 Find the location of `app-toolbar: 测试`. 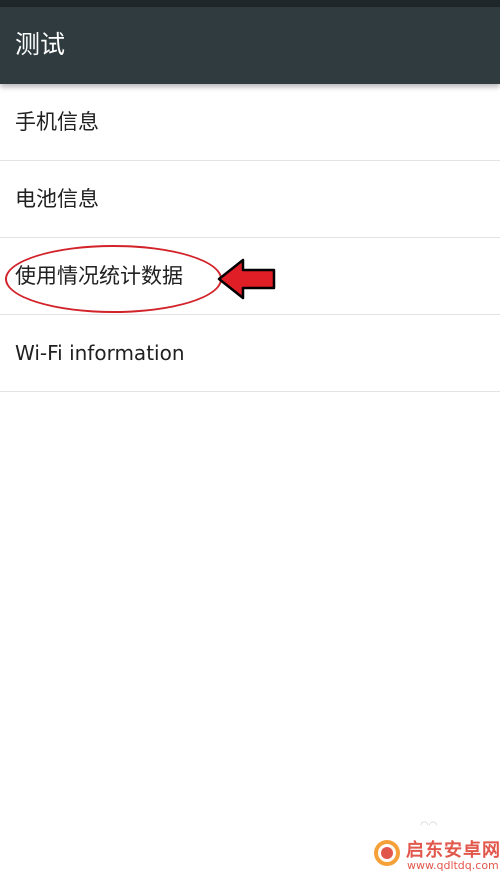

app-toolbar: 测试 is located at coordinates (250, 45).